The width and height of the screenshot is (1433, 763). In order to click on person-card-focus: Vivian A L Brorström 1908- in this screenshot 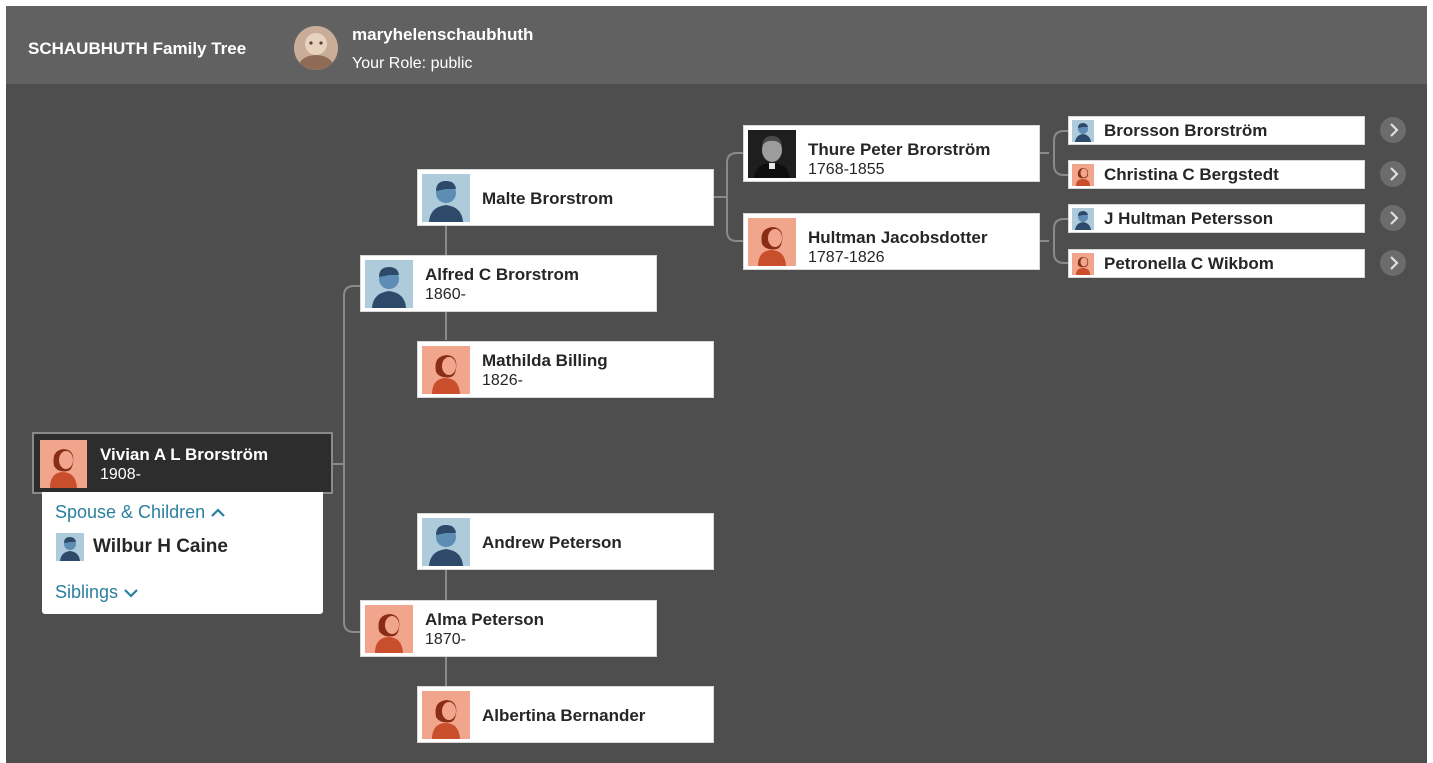, I will do `click(182, 463)`.